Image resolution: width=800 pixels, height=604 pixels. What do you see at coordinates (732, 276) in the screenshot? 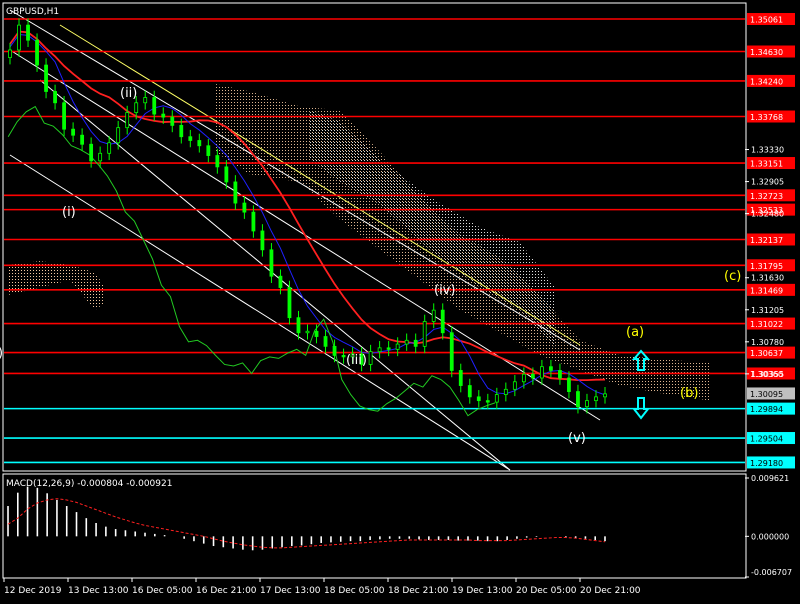
I see `wave-label: (c)` at bounding box center [732, 276].